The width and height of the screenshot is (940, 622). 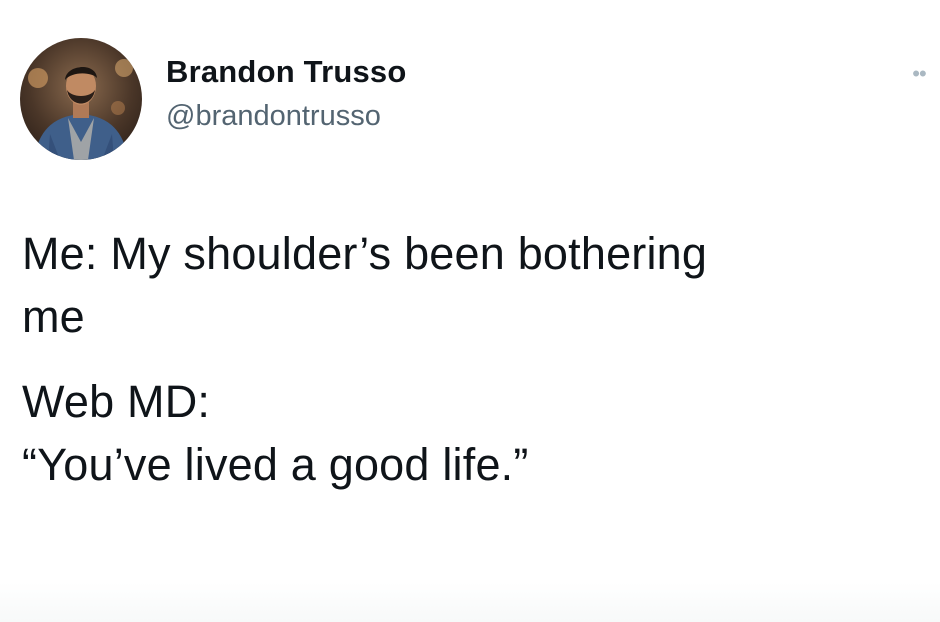 I want to click on profile-photo-icon, so click(x=81, y=99).